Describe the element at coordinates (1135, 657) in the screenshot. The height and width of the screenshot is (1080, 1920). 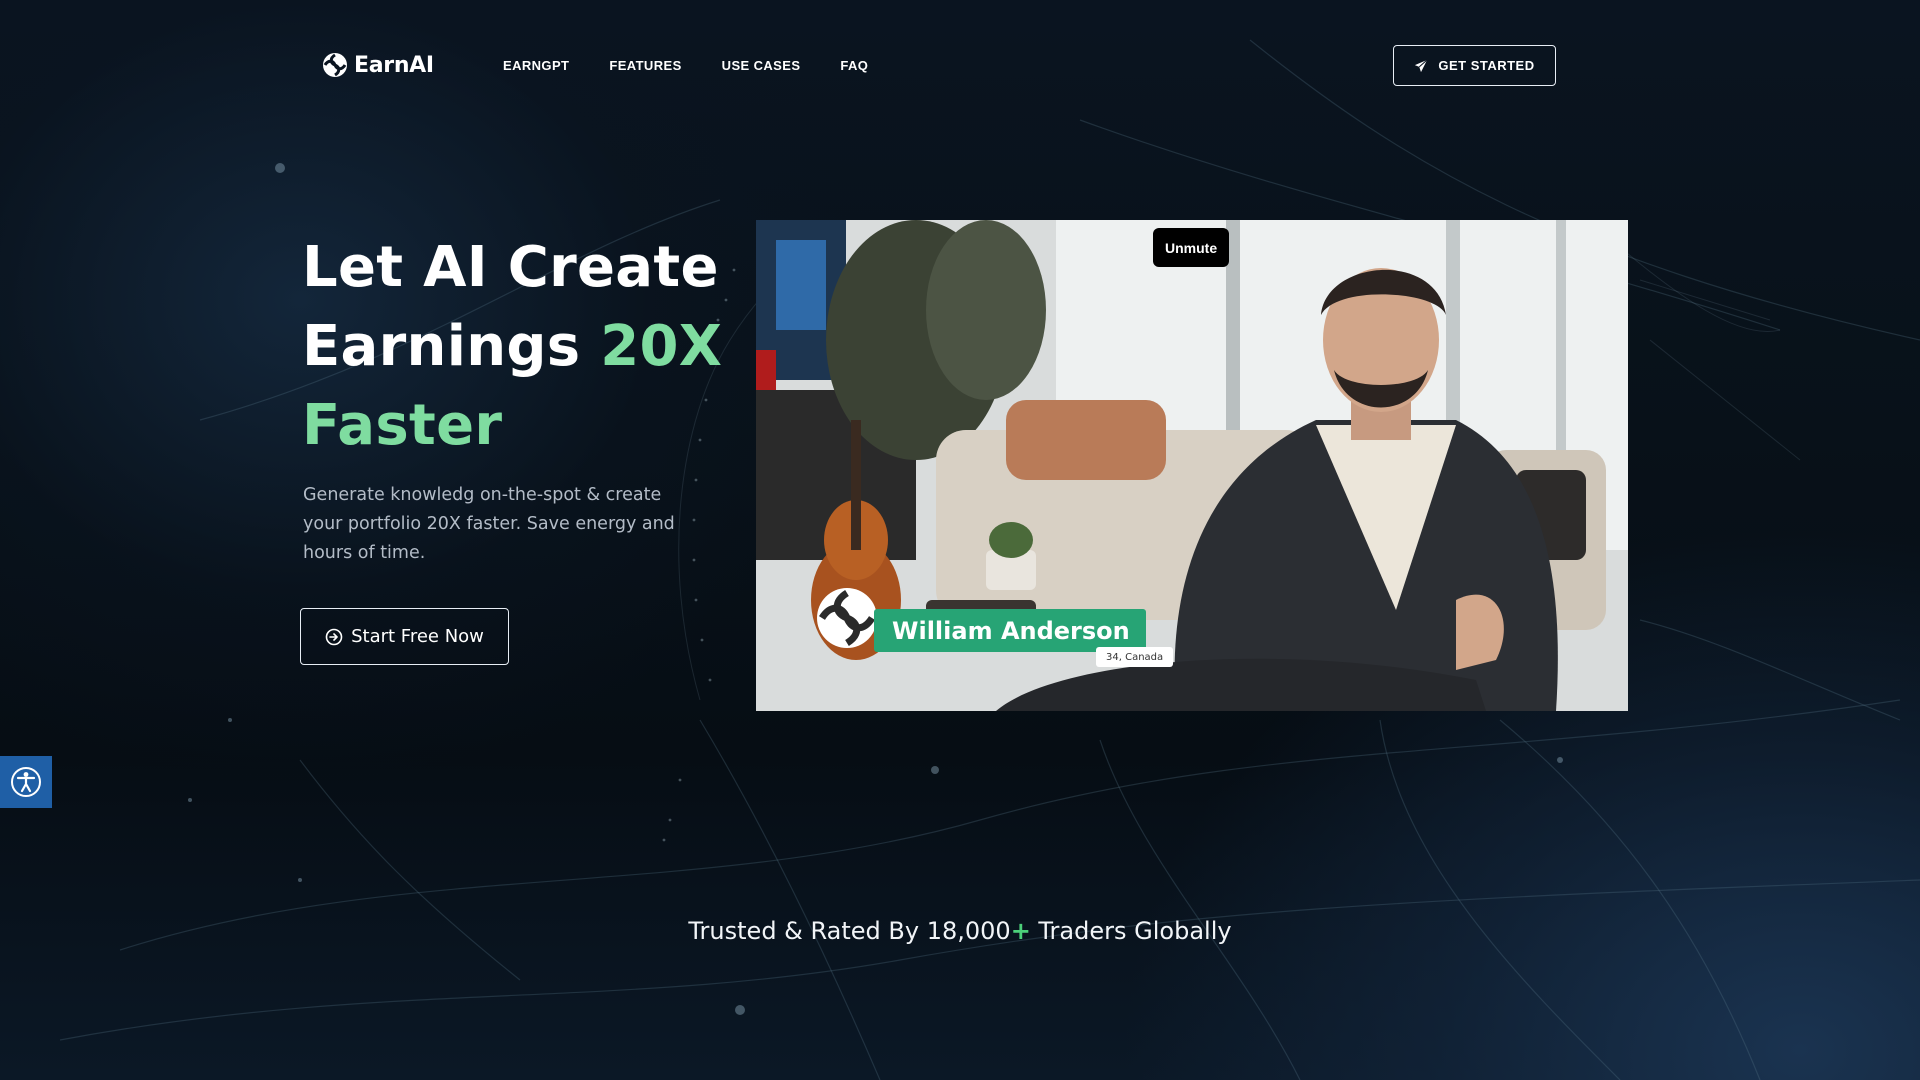
I see `person-subtitle: 34, Canada` at that location.